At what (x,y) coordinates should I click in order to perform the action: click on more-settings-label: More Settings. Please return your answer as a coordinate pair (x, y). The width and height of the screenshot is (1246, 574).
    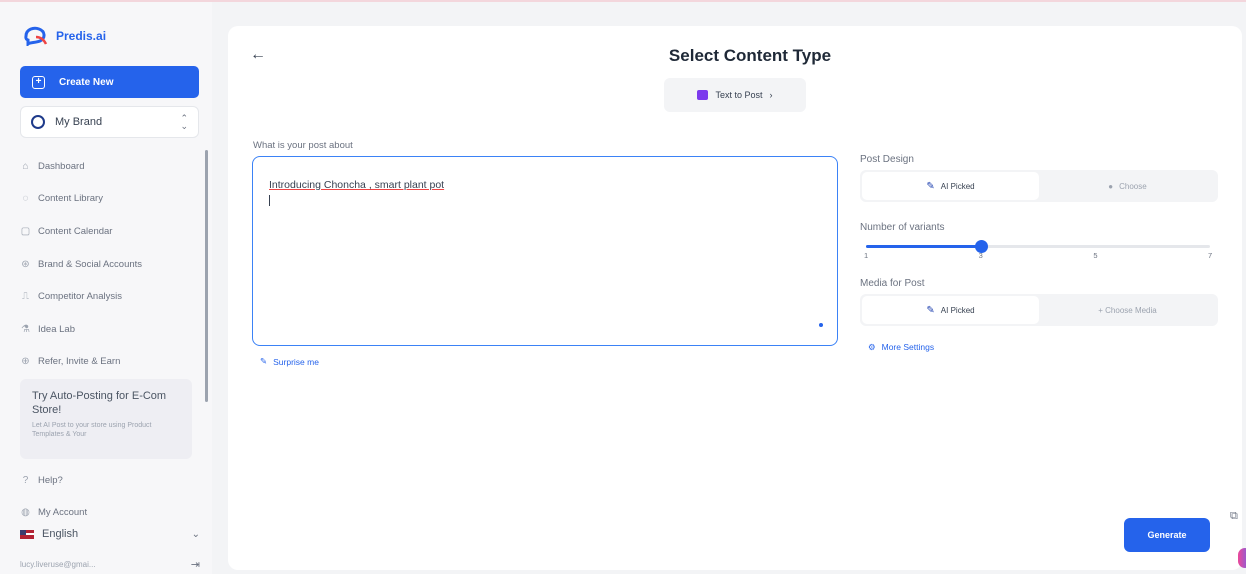
    Looking at the image, I should click on (908, 347).